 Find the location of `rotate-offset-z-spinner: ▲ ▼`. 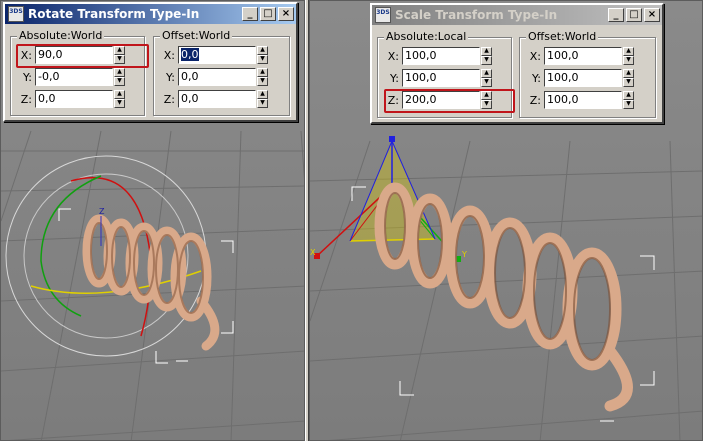

rotate-offset-z-spinner: ▲ ▼ is located at coordinates (262, 99).